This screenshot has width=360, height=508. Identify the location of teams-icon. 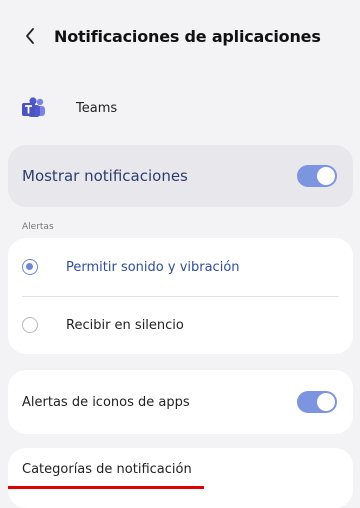
(33, 107).